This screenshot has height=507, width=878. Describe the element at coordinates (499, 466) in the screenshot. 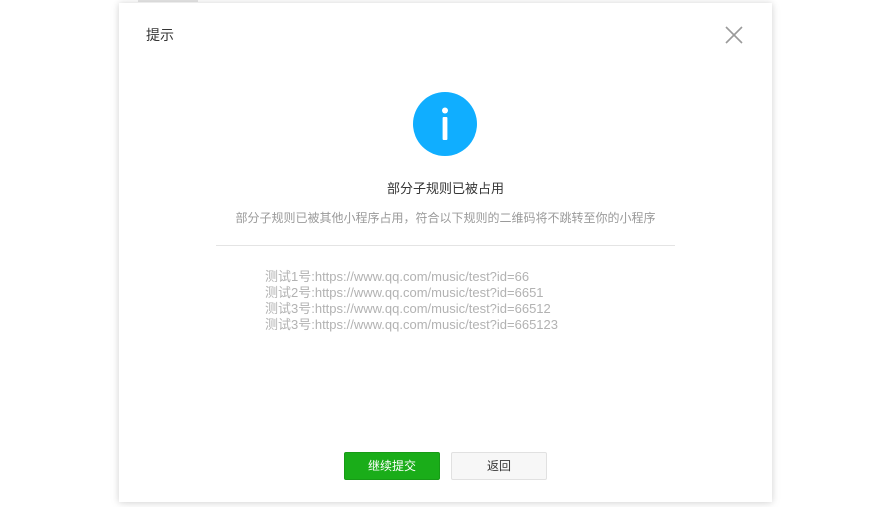

I see `back-button: 返回` at that location.